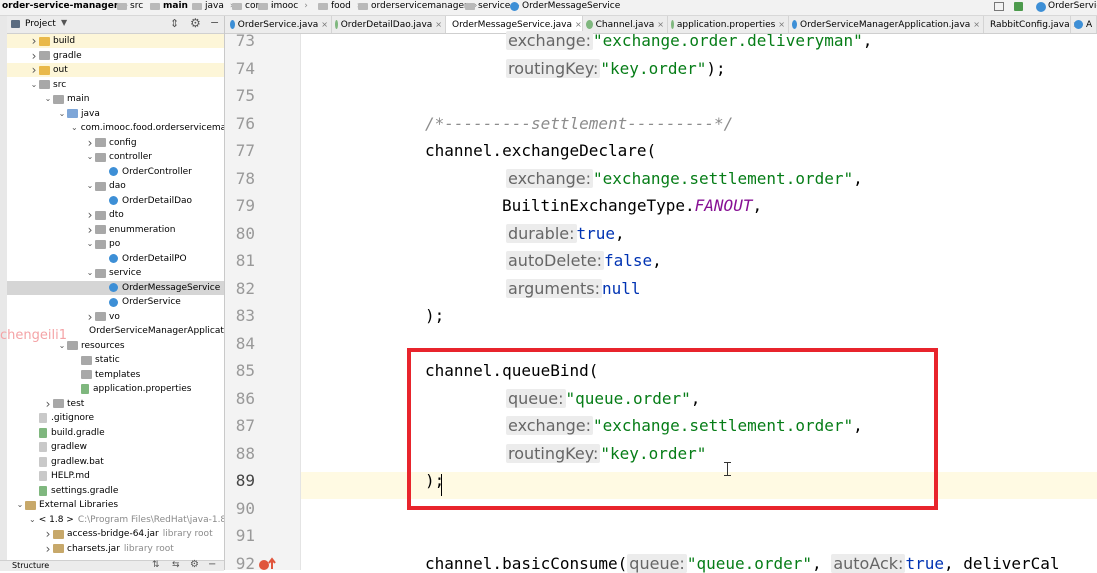 This screenshot has height=573, width=1097. What do you see at coordinates (115, 70) in the screenshot?
I see `tree-item: › out` at bounding box center [115, 70].